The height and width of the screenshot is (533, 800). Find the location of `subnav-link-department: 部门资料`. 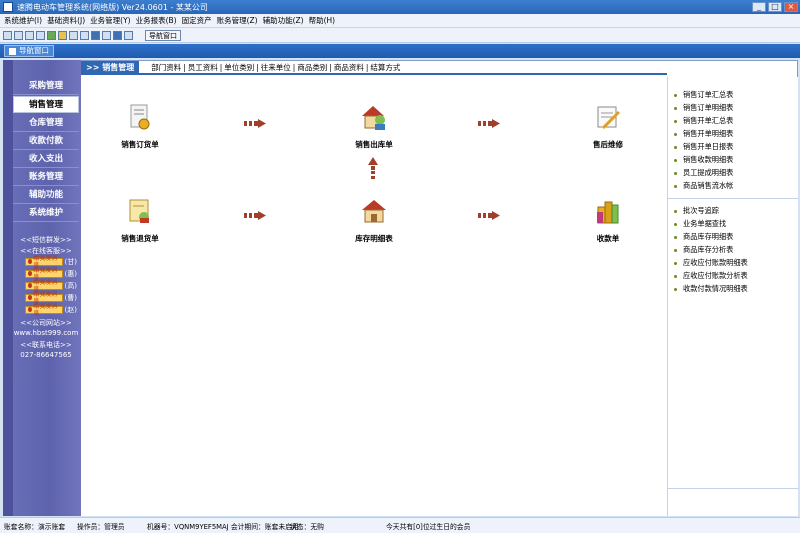

subnav-link-department: 部门资料 is located at coordinates (166, 67).